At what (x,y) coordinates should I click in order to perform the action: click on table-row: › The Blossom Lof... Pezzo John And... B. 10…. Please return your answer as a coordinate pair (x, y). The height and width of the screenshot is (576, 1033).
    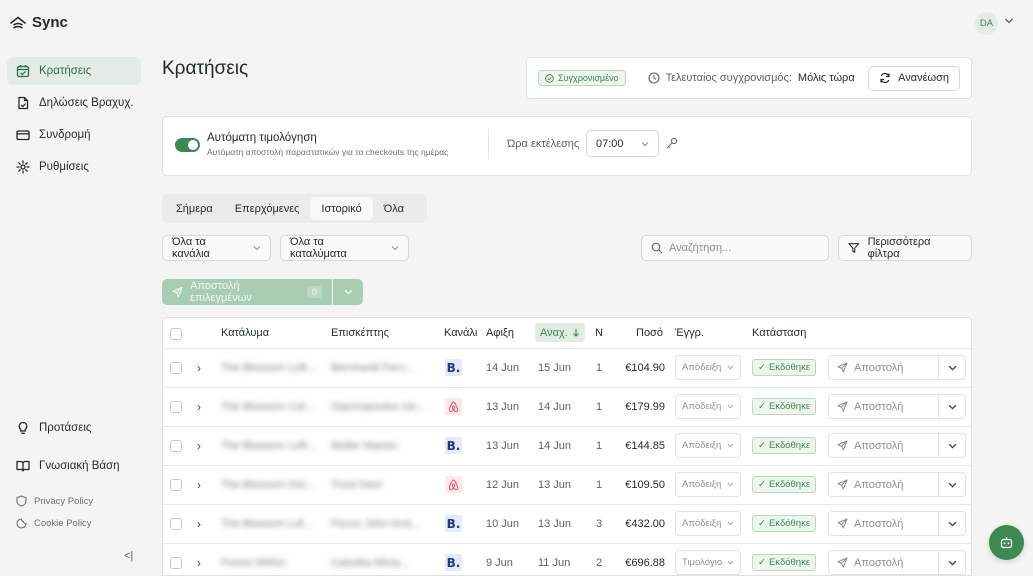
    Looking at the image, I should click on (567, 523).